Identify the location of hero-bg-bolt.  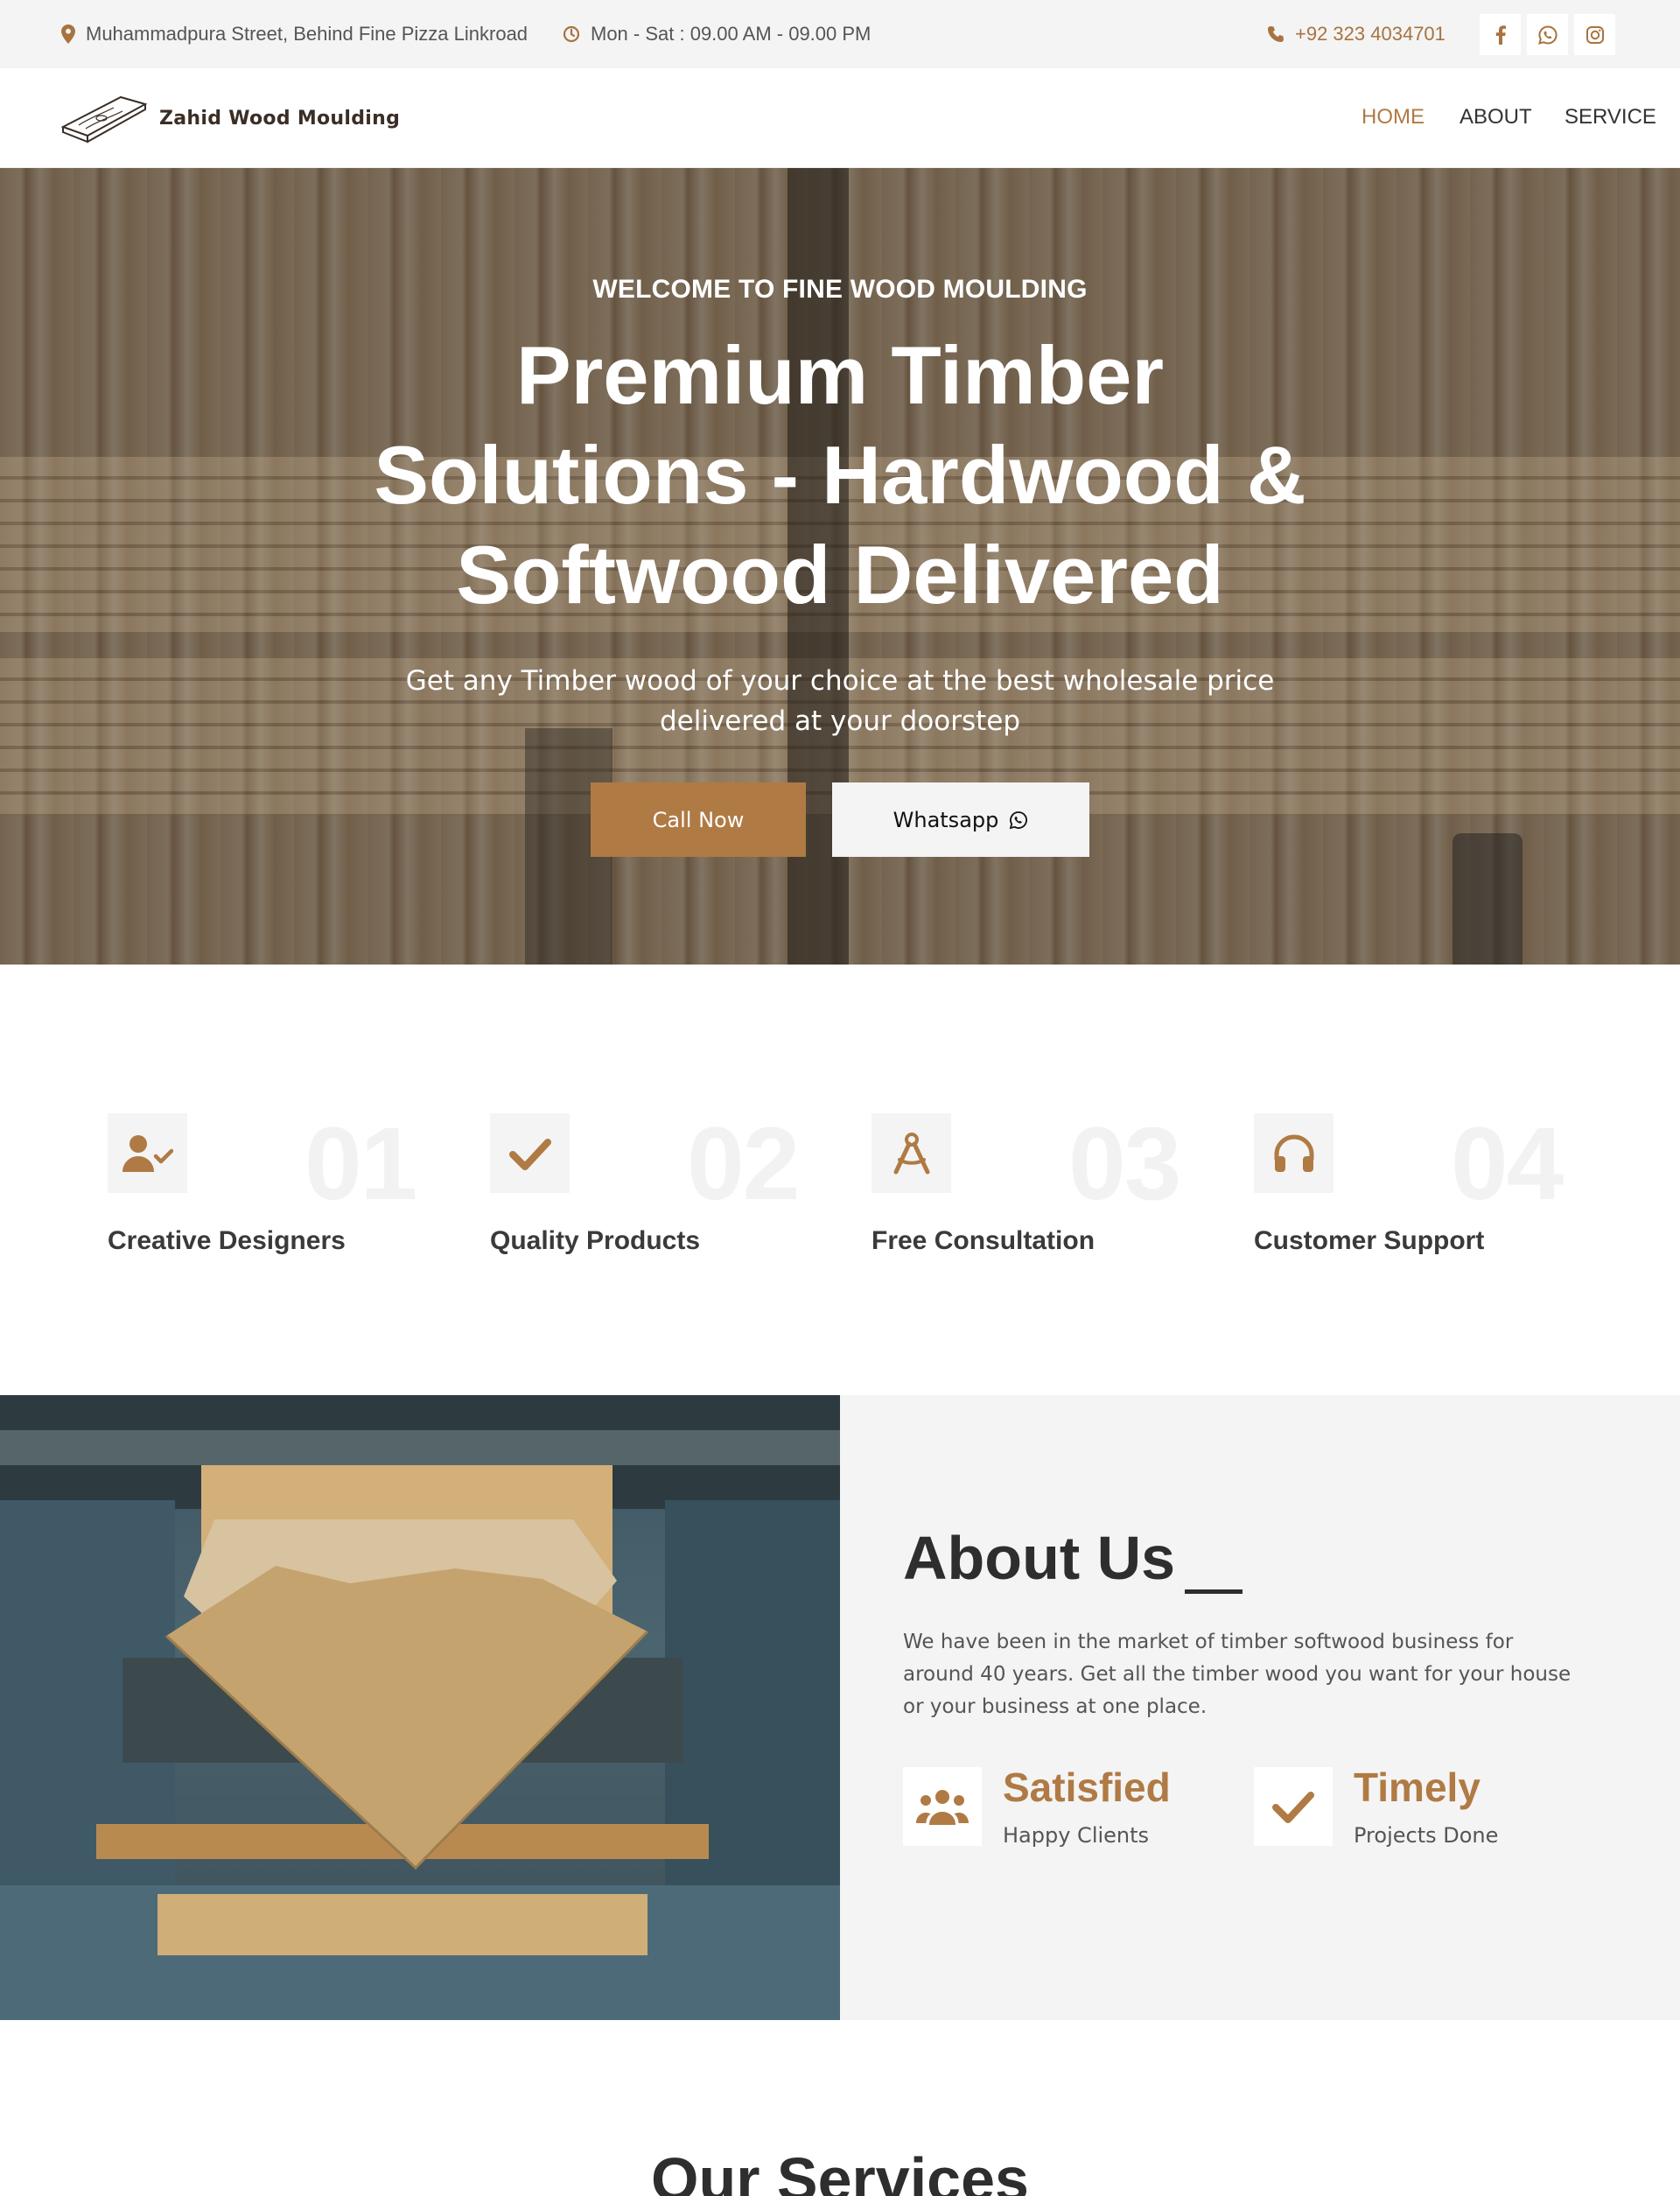
(1487, 899).